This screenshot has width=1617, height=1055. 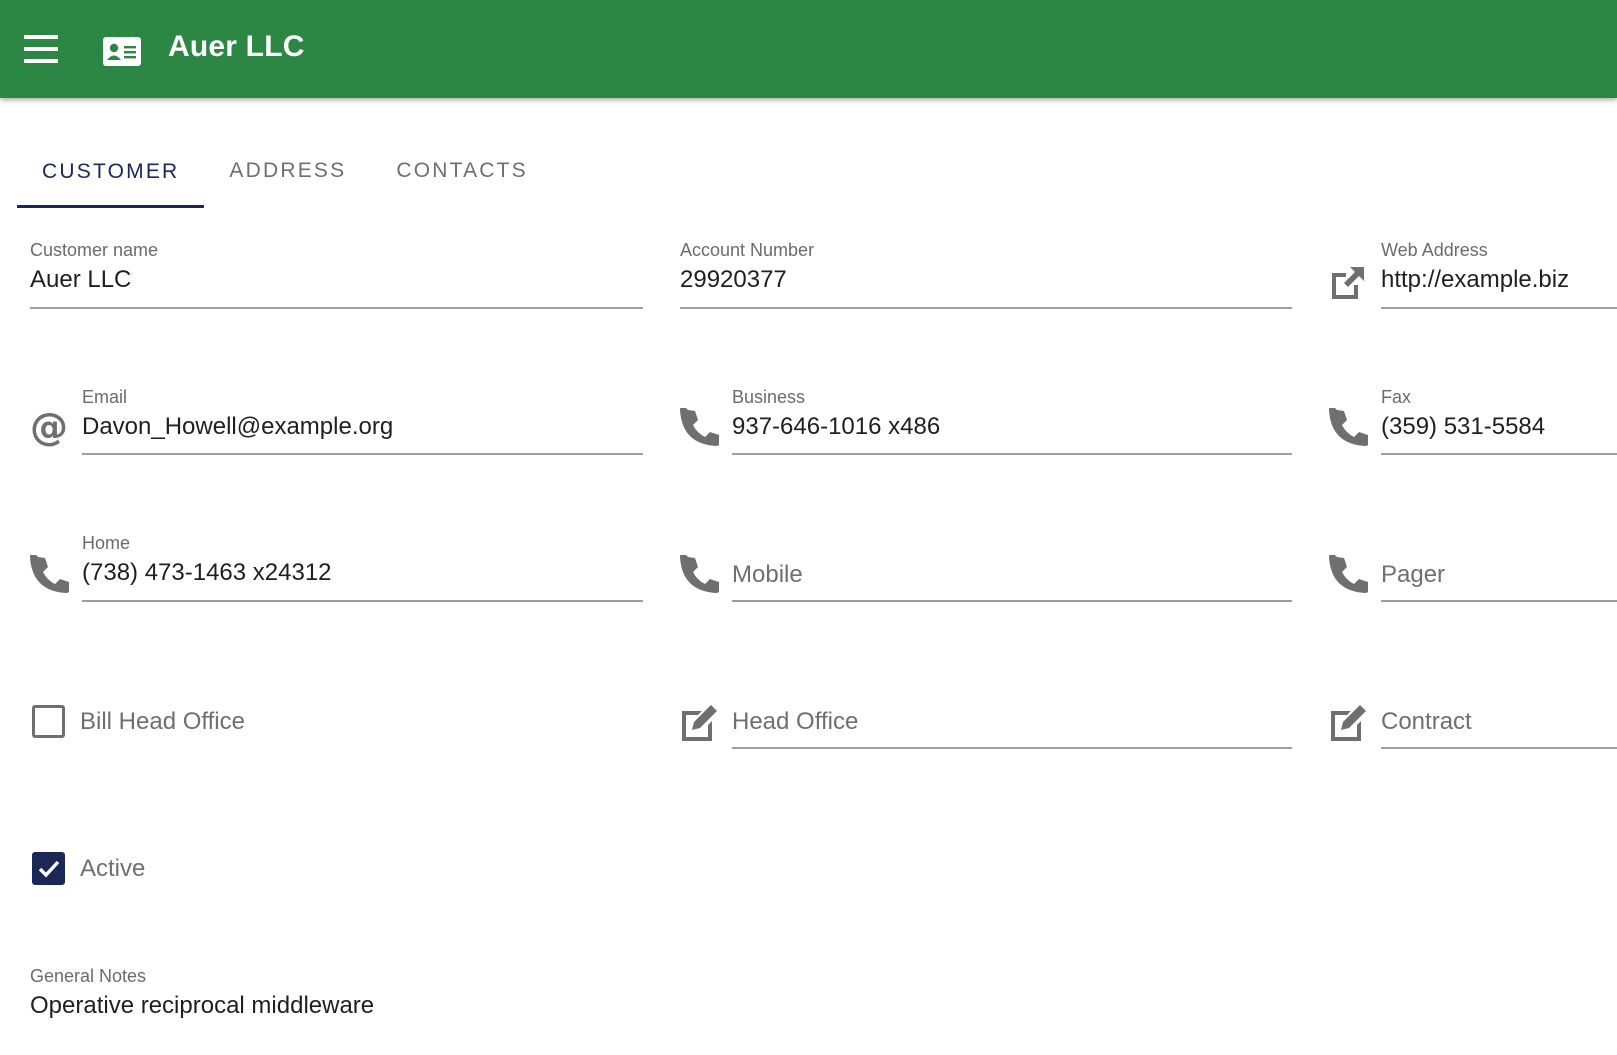 I want to click on pager-field: Pager, so click(x=1499, y=579).